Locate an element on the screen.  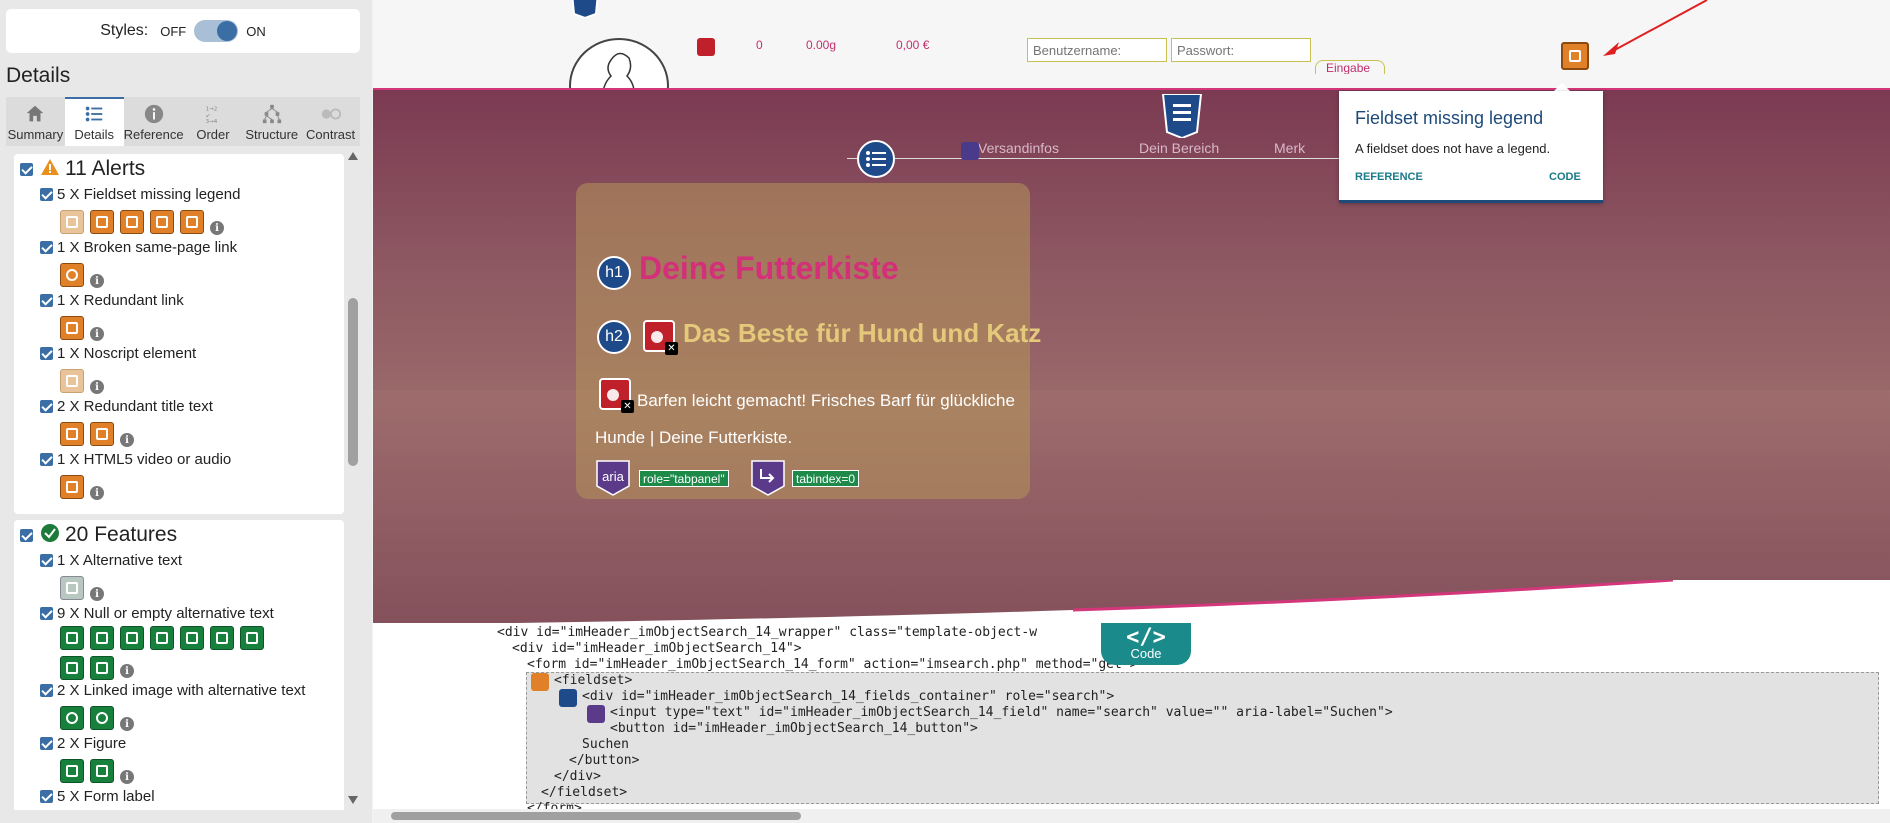
horizontal-scroll-thumb is located at coordinates (596, 816).